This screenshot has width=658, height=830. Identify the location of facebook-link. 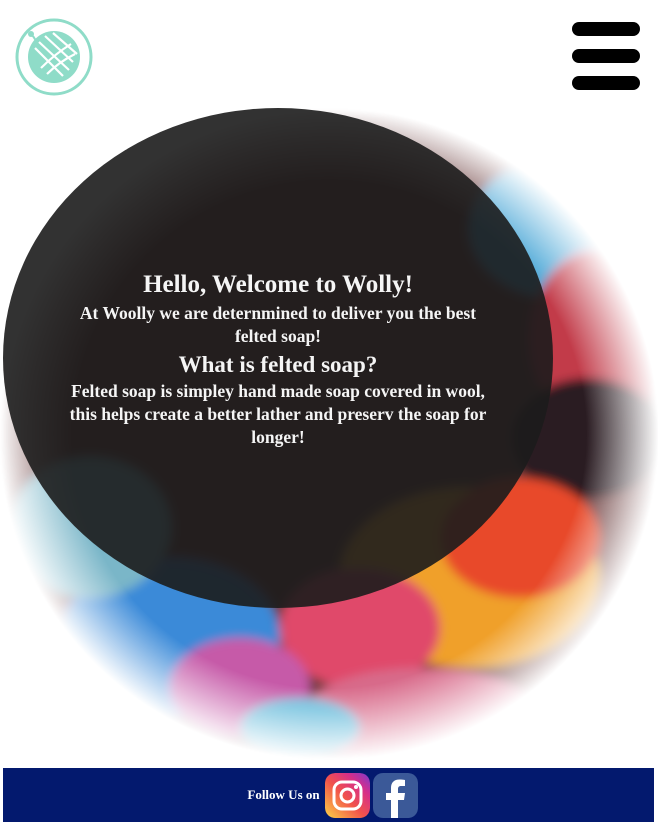
(394, 795).